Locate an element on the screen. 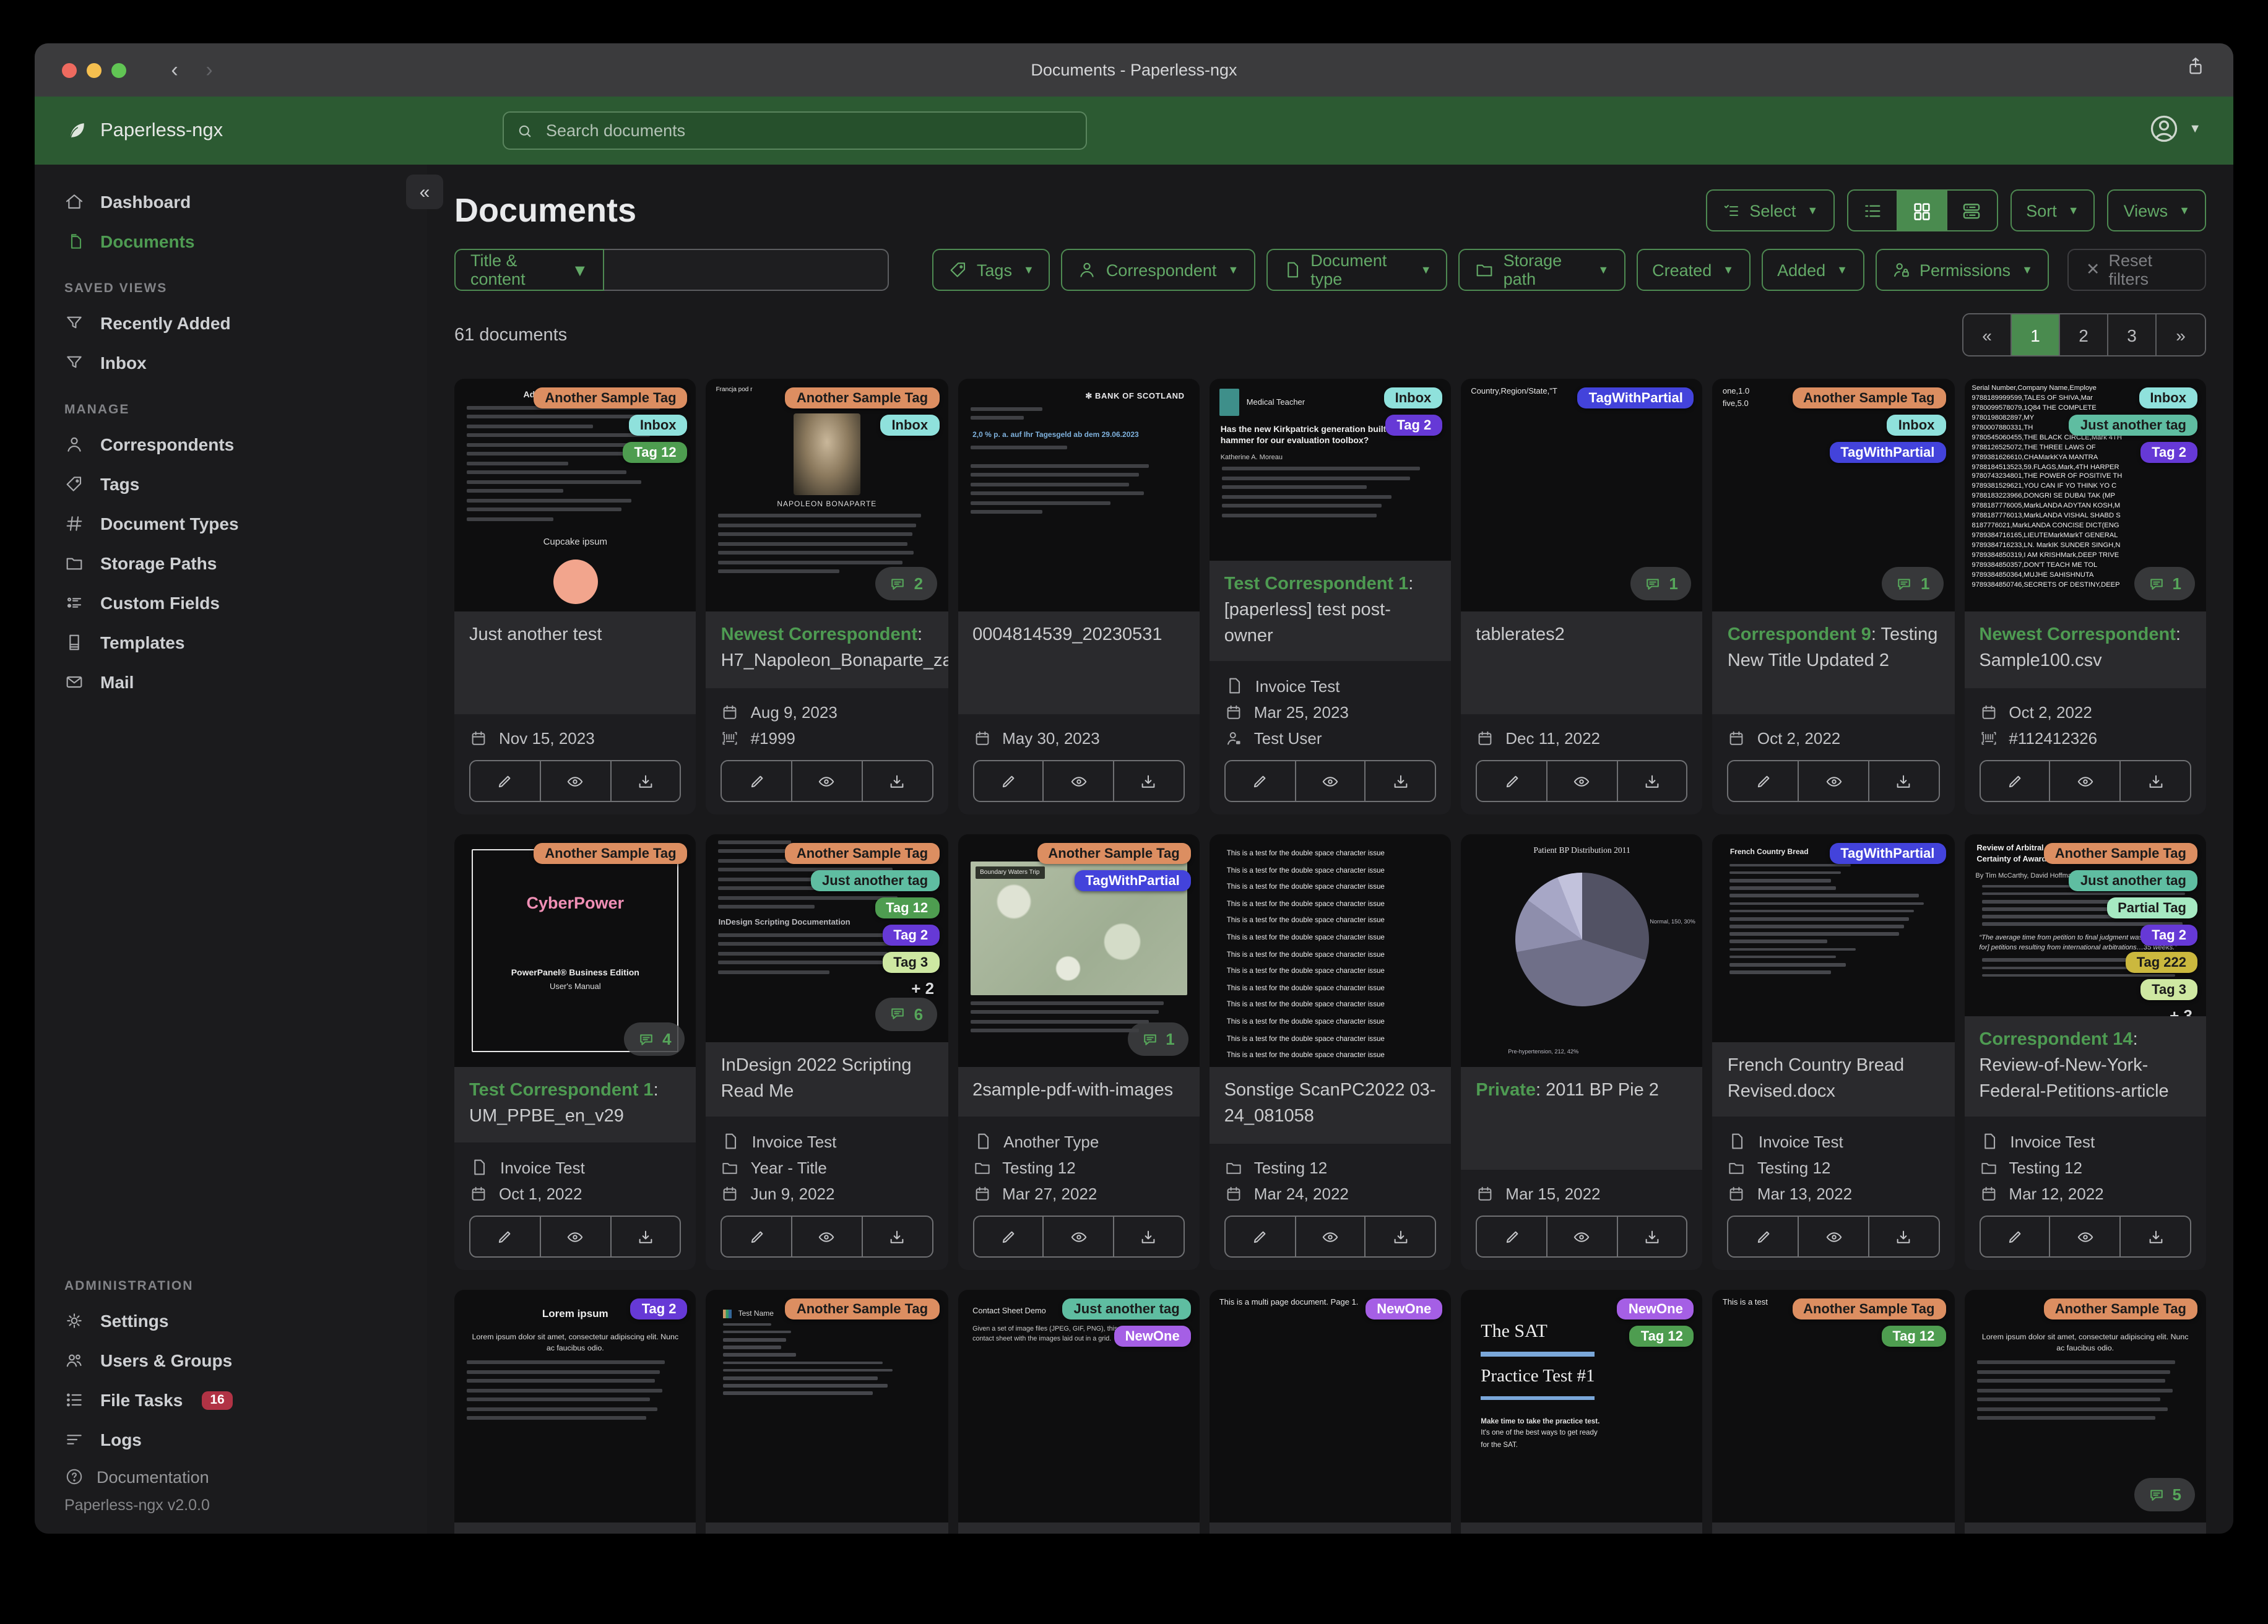 The height and width of the screenshot is (1624, 2268). comments-badge: 2 is located at coordinates (906, 583).